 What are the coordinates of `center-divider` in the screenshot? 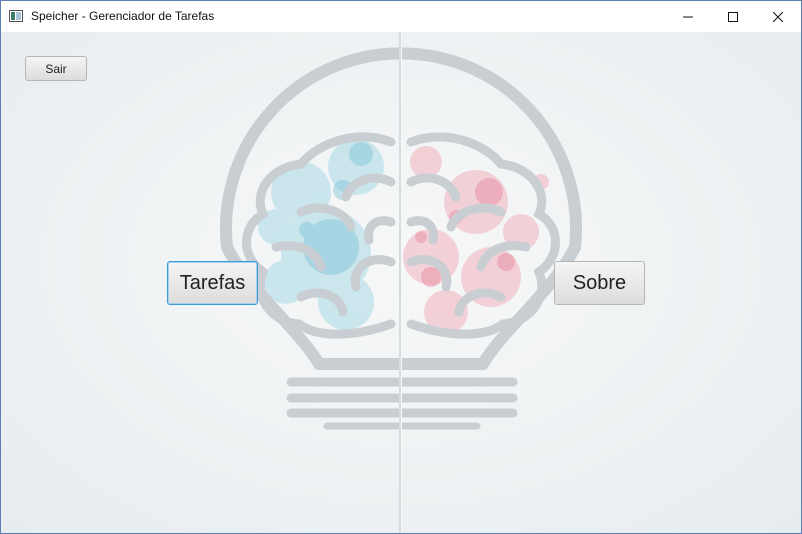 It's located at (400, 282).